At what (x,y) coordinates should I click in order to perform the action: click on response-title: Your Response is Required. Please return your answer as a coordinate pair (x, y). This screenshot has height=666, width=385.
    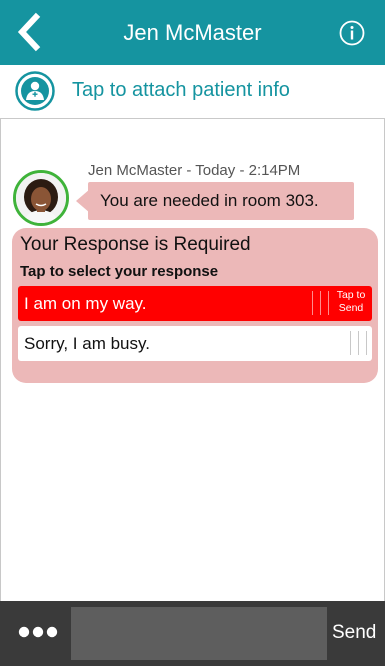
    Looking at the image, I should click on (135, 244).